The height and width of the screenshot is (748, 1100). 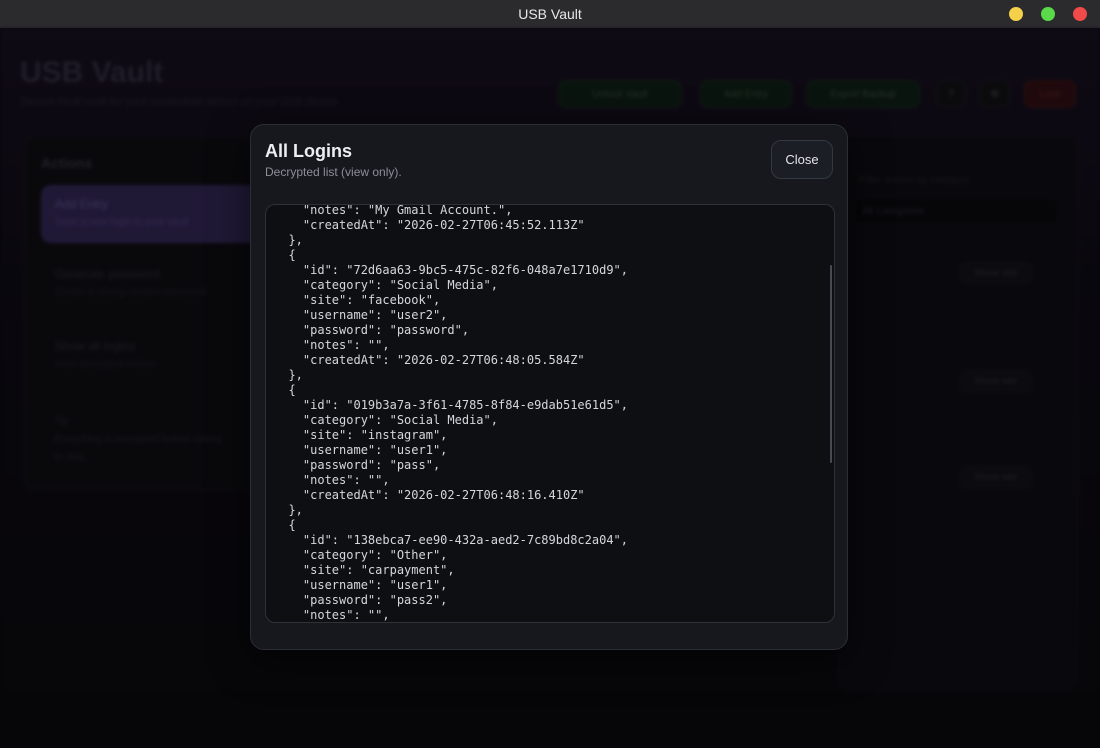 What do you see at coordinates (1080, 14) in the screenshot?
I see `close-window-button` at bounding box center [1080, 14].